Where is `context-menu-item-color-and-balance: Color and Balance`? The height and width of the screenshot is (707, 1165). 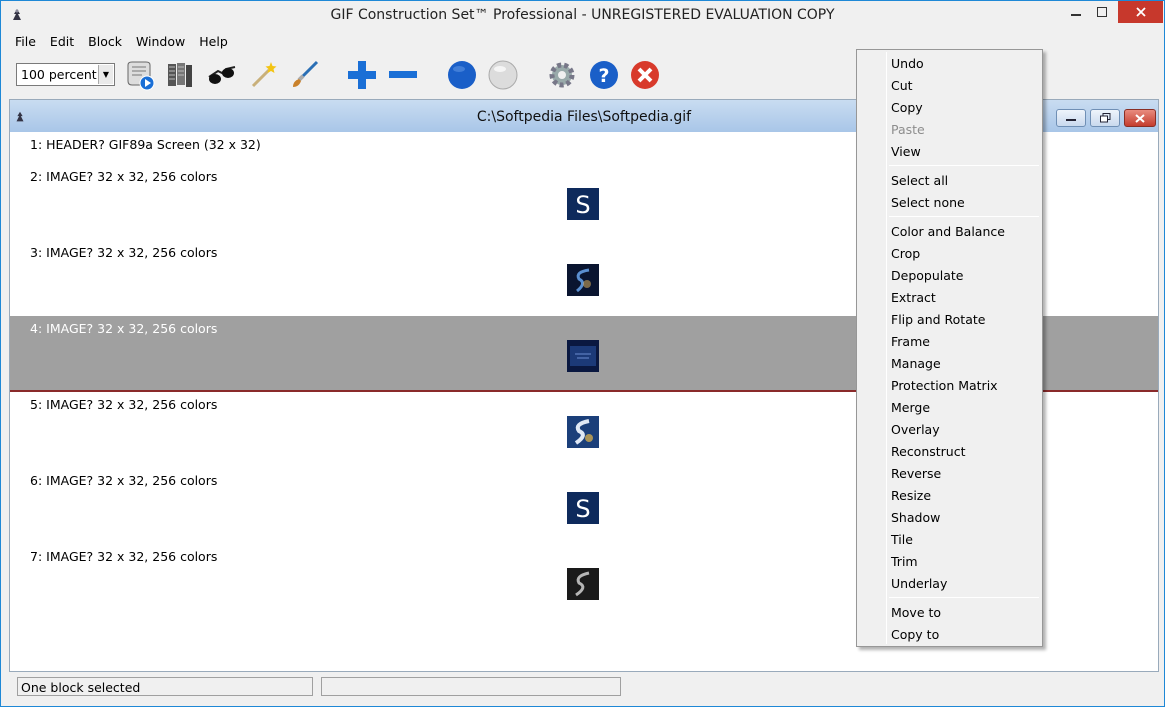 context-menu-item-color-and-balance: Color and Balance is located at coordinates (949, 231).